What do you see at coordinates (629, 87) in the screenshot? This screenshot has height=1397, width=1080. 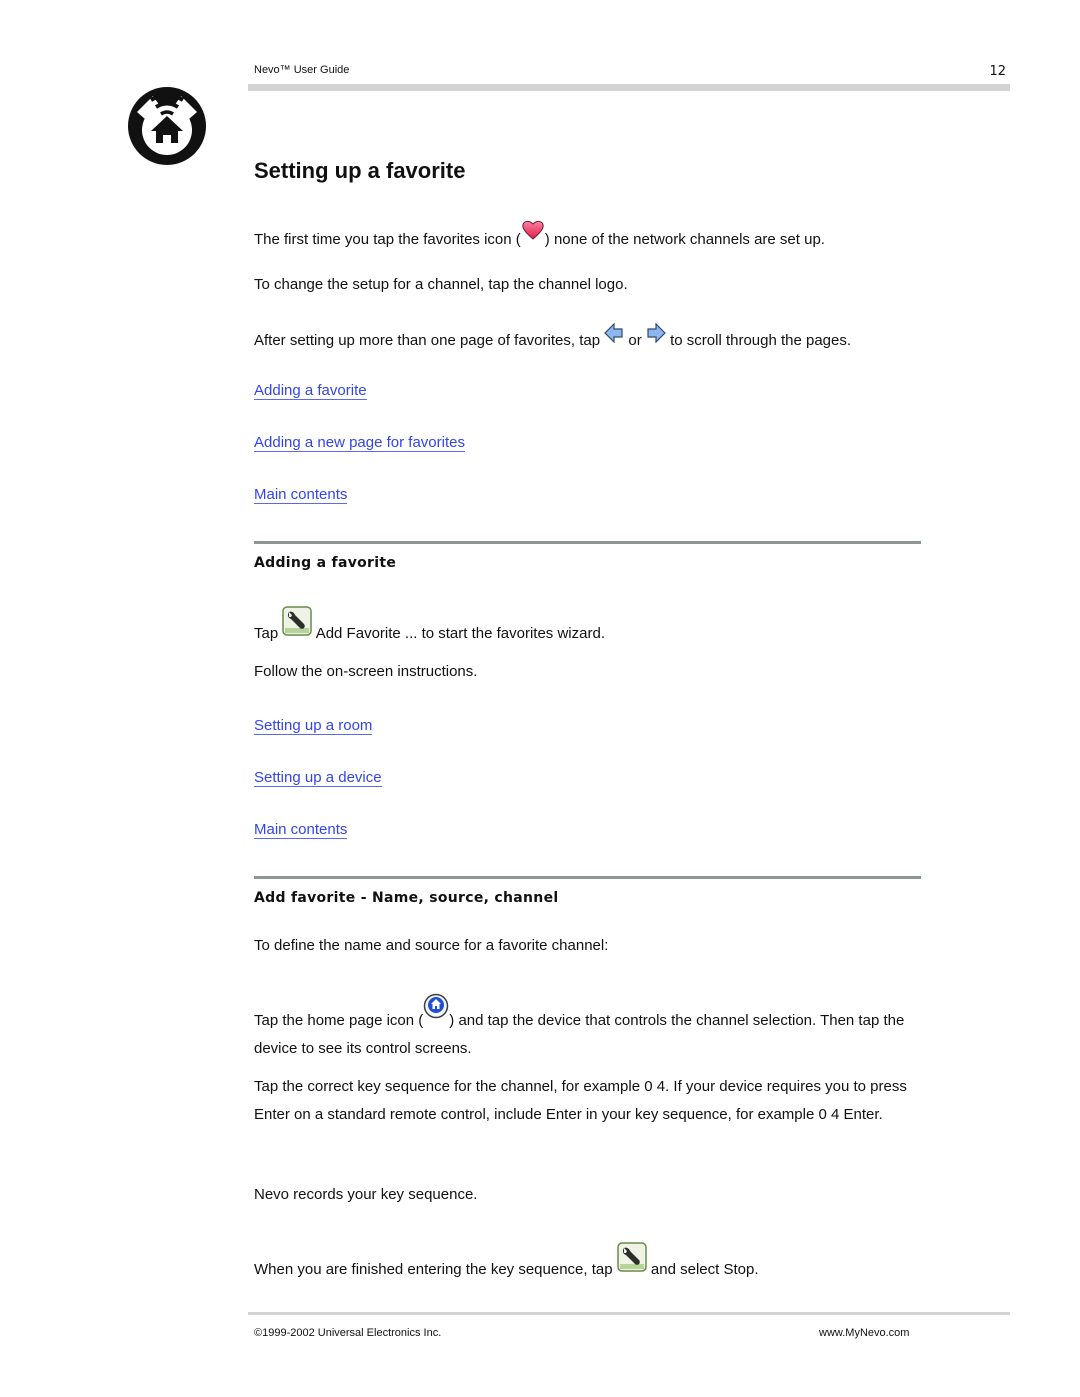 I see `header-dotted-divider` at bounding box center [629, 87].